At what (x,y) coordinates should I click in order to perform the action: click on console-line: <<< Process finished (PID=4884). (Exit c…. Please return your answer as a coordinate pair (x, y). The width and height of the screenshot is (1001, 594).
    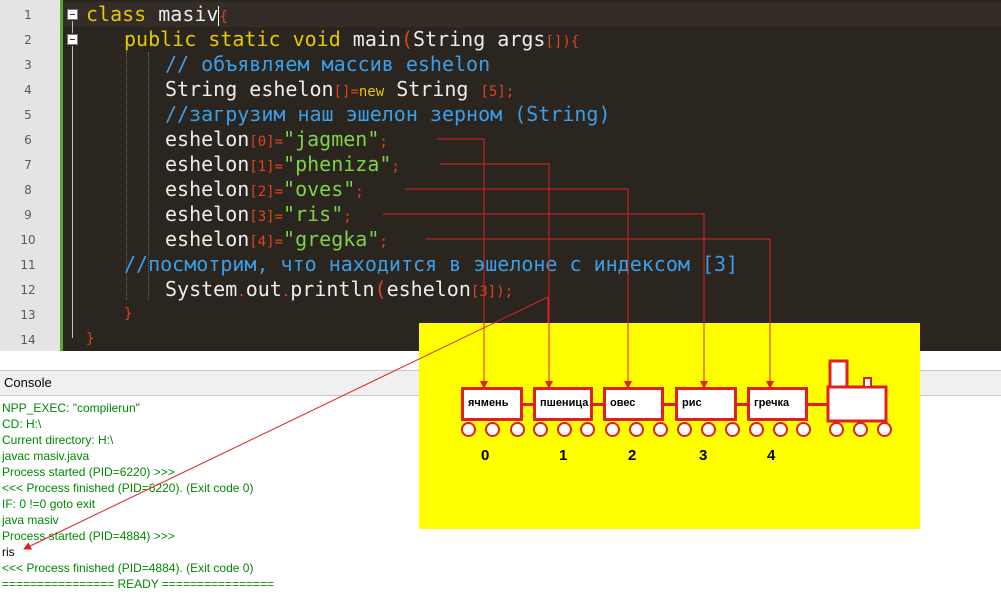
    Looking at the image, I should click on (128, 568).